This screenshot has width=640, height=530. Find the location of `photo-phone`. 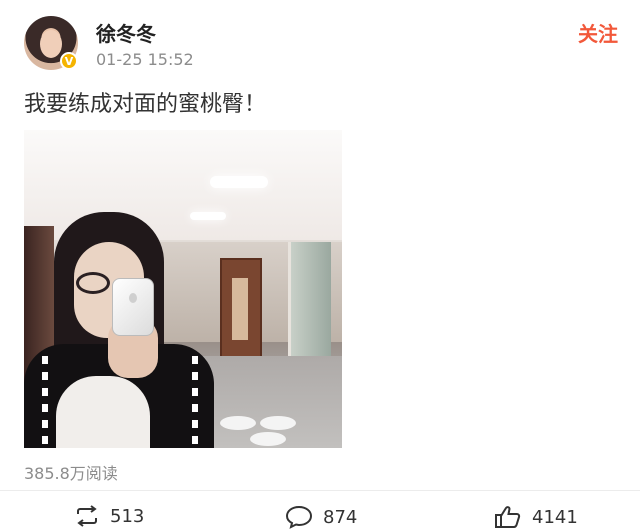

photo-phone is located at coordinates (133, 307).